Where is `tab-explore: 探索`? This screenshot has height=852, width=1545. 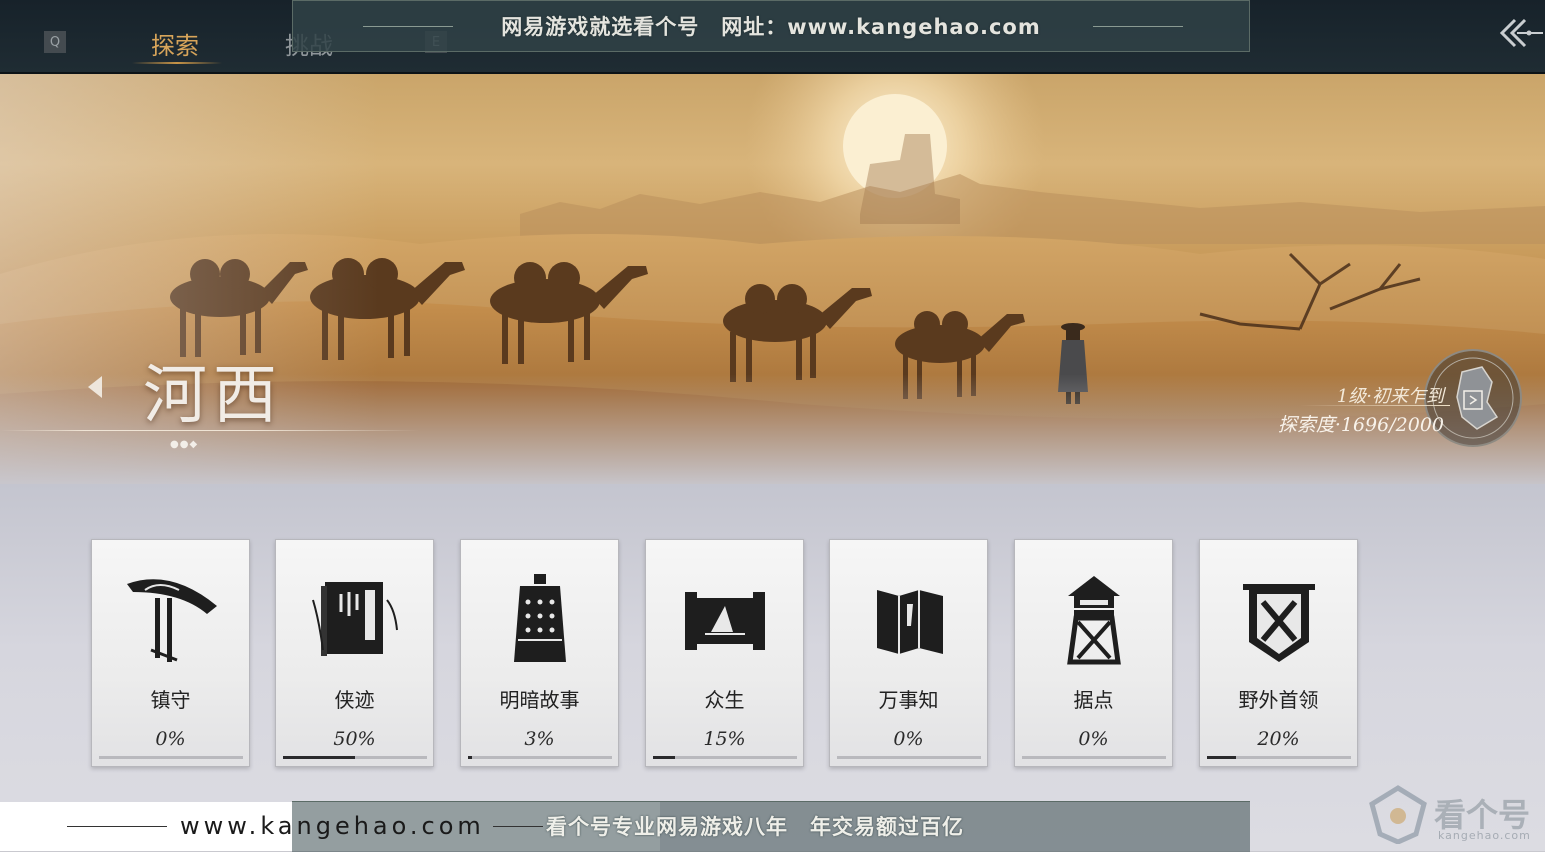 tab-explore: 探索 is located at coordinates (175, 43).